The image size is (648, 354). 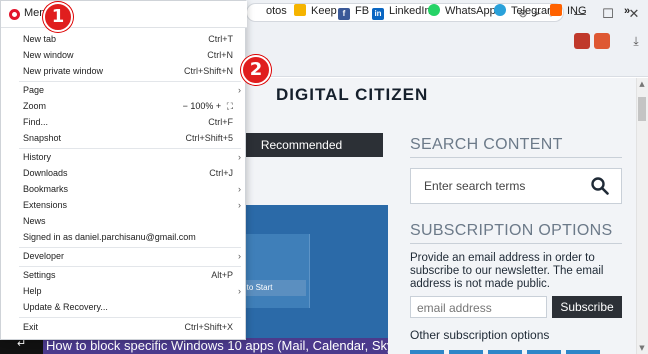 What do you see at coordinates (353, 12) in the screenshot?
I see `bookmark-fb: f FB` at bounding box center [353, 12].